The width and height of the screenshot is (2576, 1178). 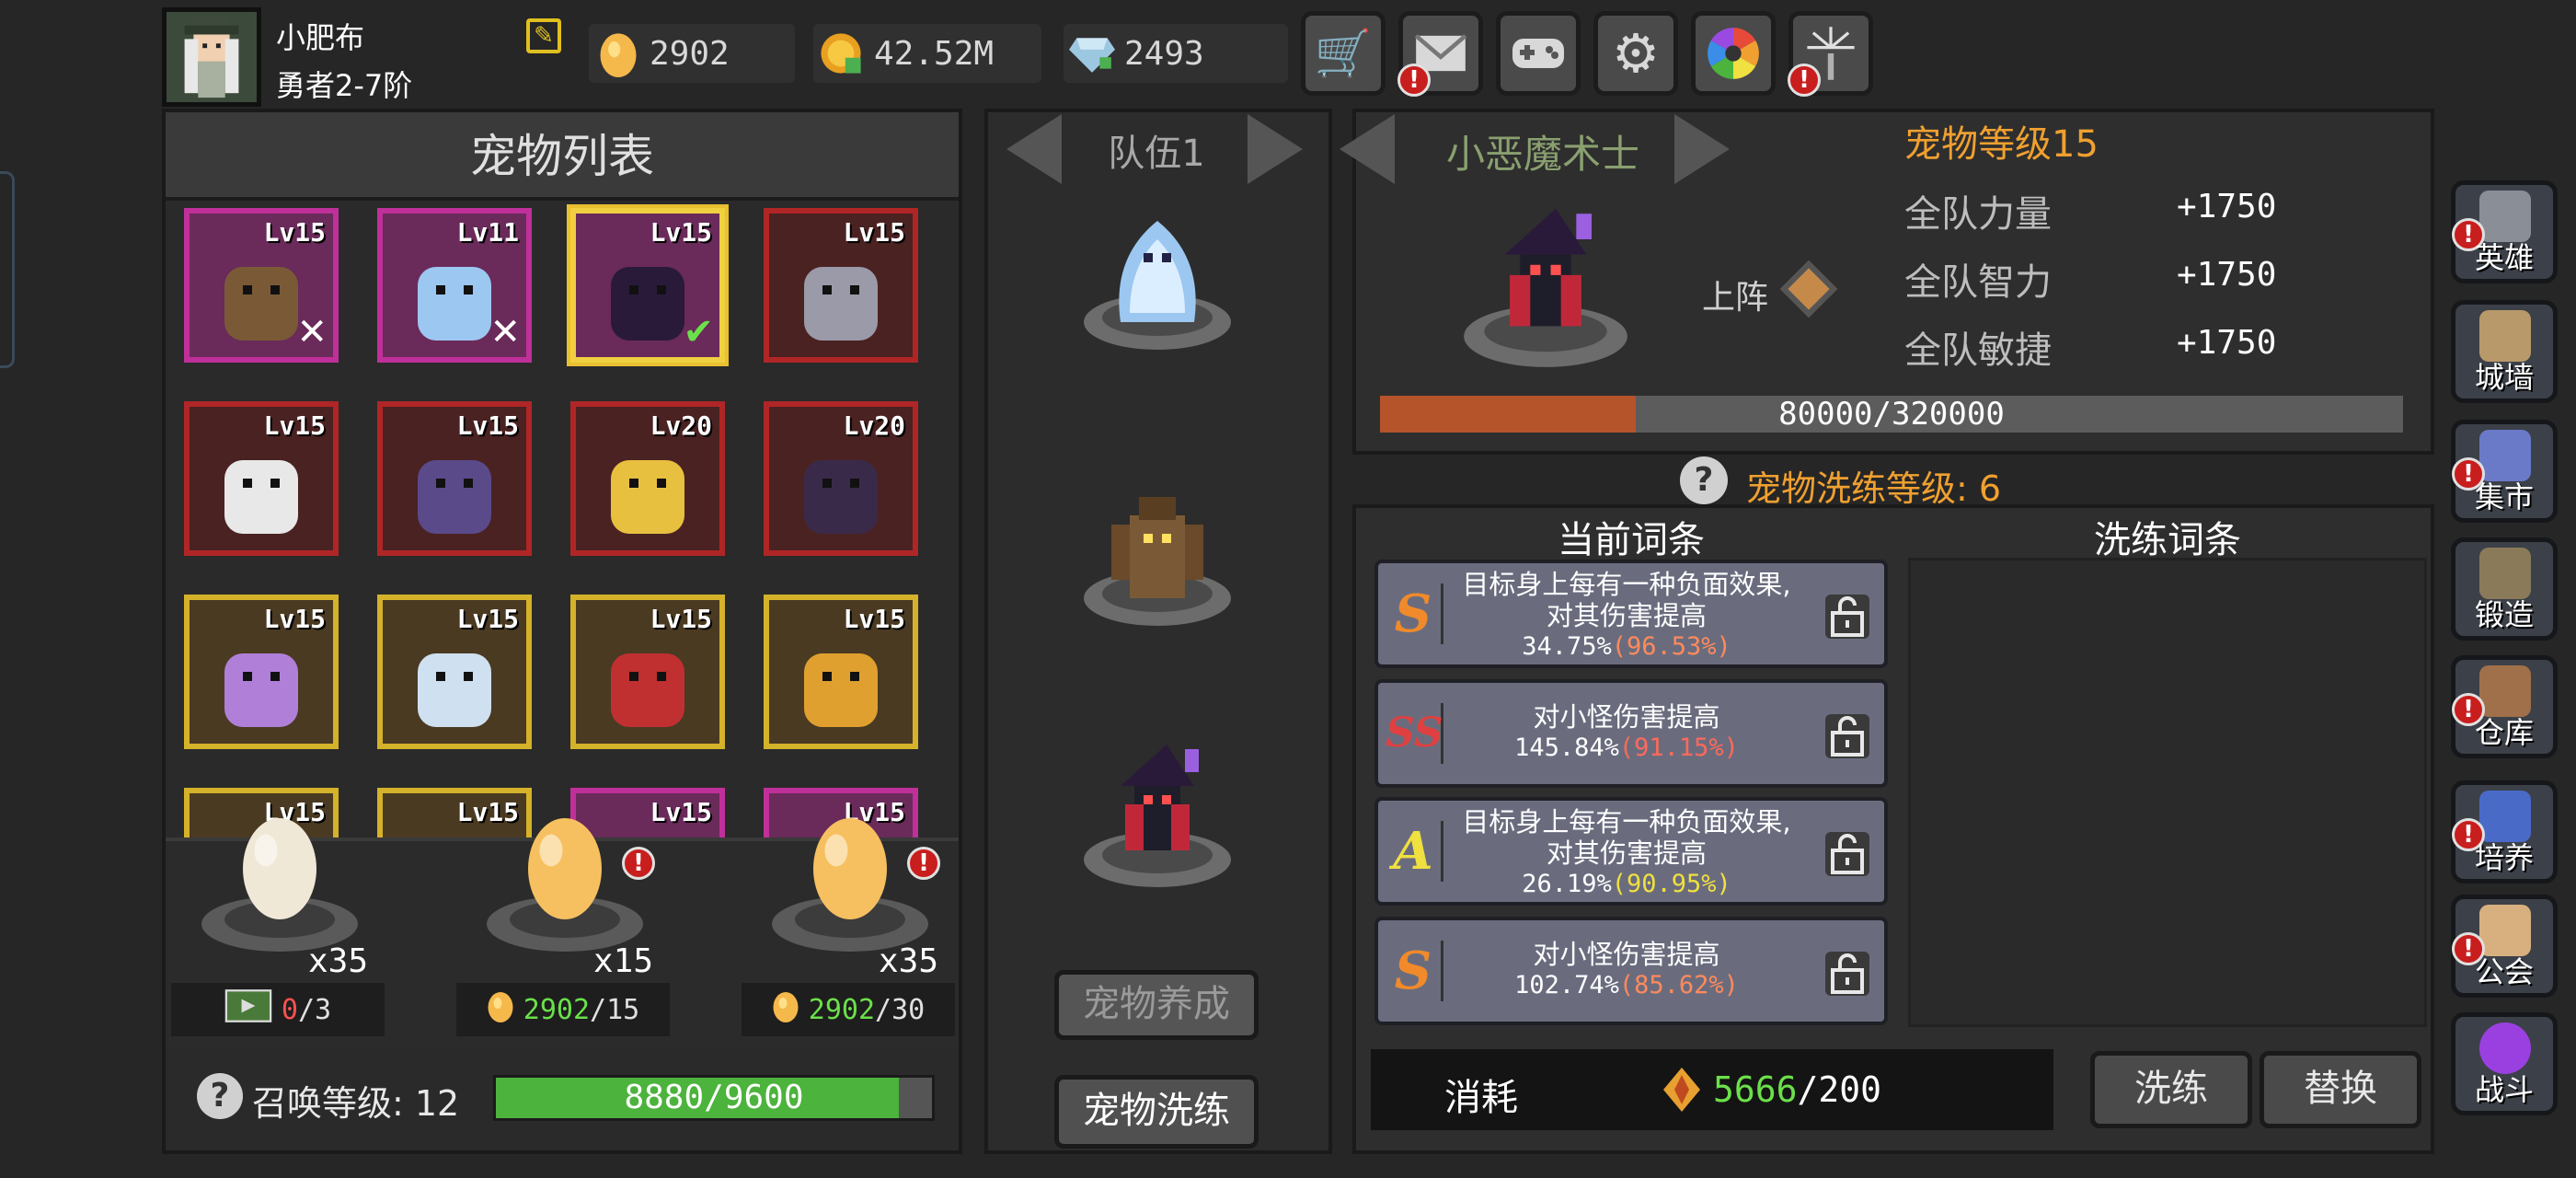 I want to click on aperture-icon, so click(x=1733, y=53).